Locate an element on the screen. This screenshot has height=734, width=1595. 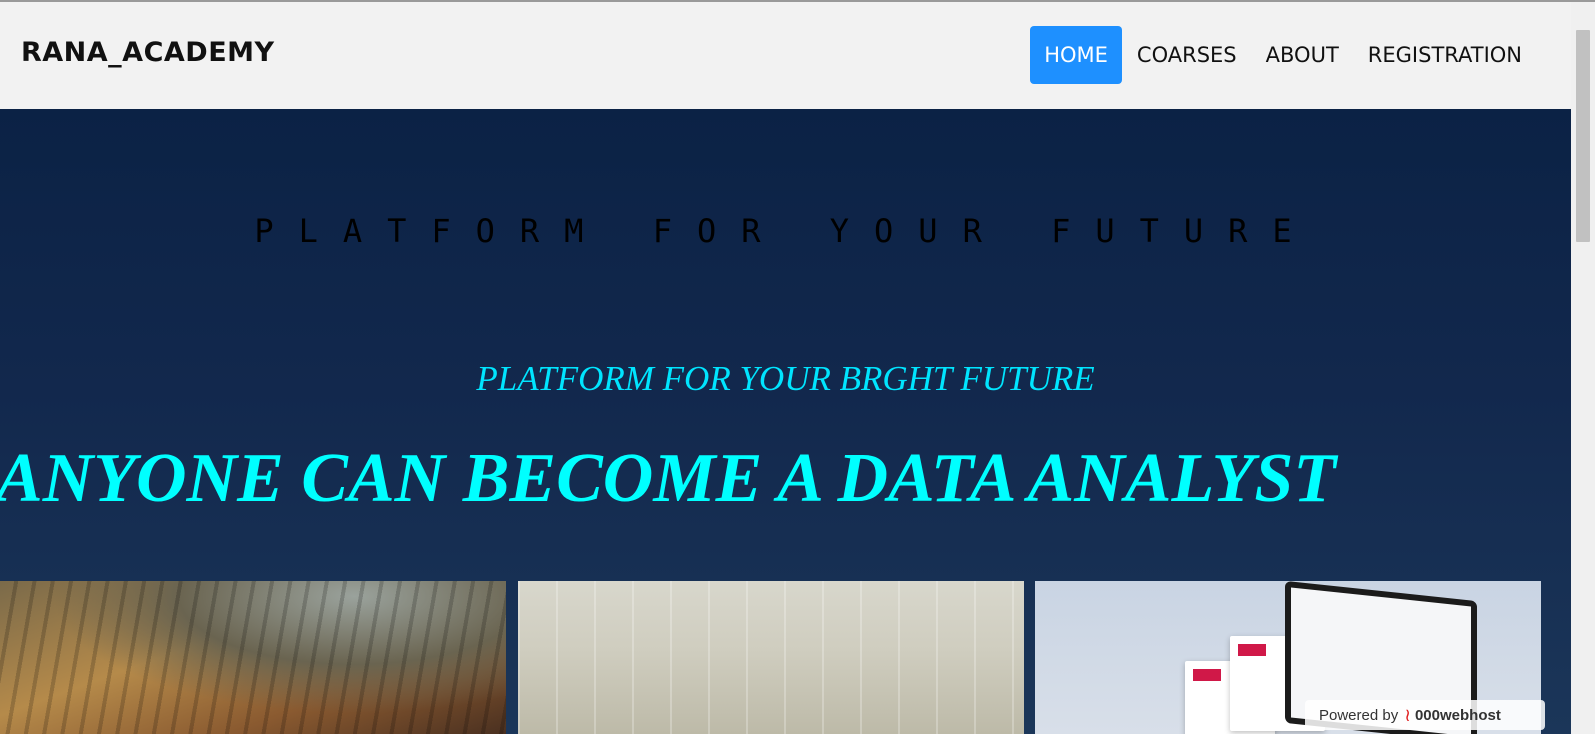
hero-tagline: PLATFORM FOR YOUR FUTURE is located at coordinates (785, 231).